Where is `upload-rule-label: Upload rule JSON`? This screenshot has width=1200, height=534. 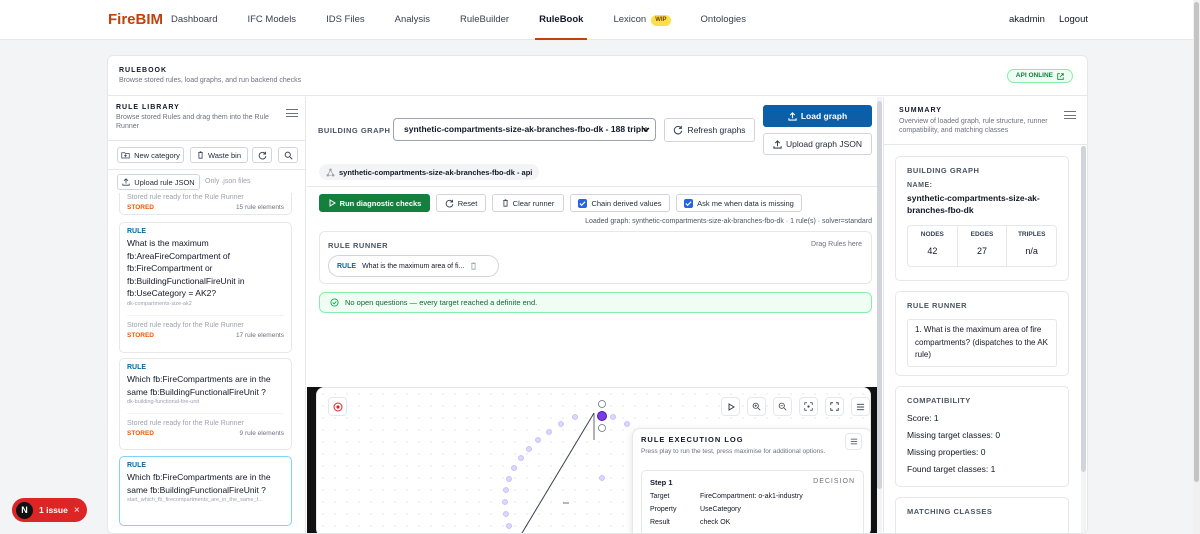
upload-rule-label: Upload rule JSON is located at coordinates (164, 182).